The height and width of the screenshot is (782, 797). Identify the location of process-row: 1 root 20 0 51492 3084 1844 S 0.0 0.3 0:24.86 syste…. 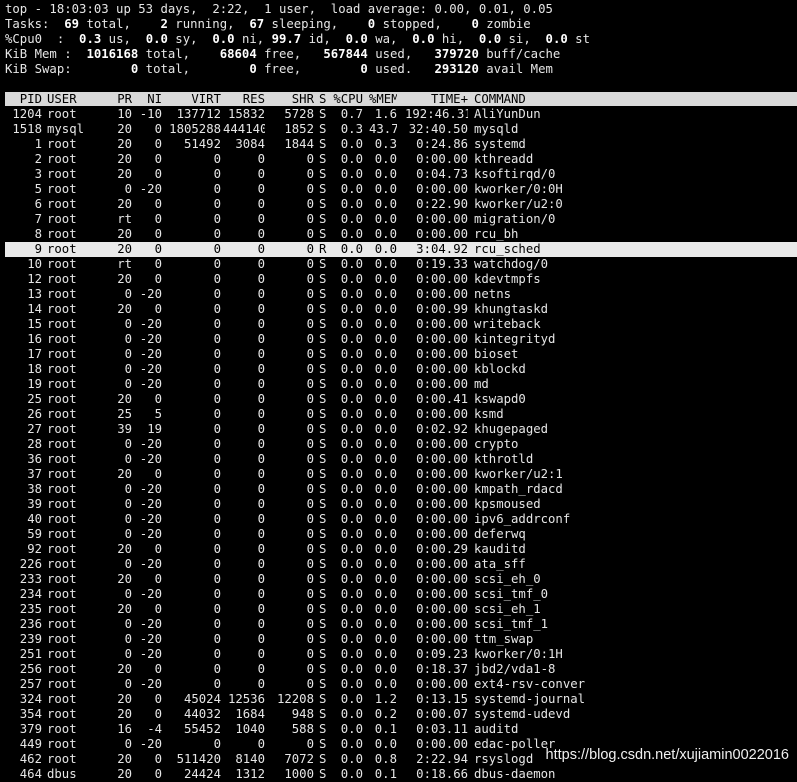
(401, 144).